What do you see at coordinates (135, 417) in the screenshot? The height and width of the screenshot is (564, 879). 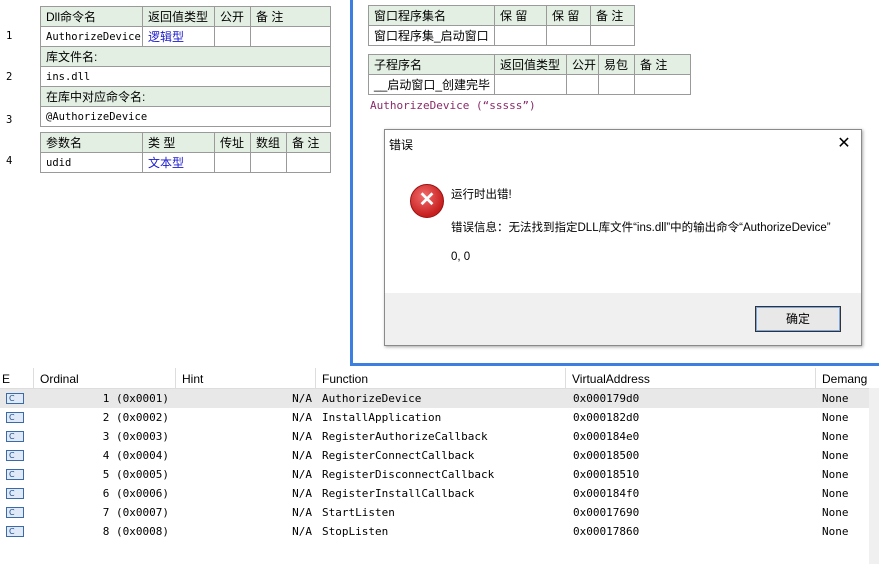 I see `ordinal-cell: 2 (0x0002)` at bounding box center [135, 417].